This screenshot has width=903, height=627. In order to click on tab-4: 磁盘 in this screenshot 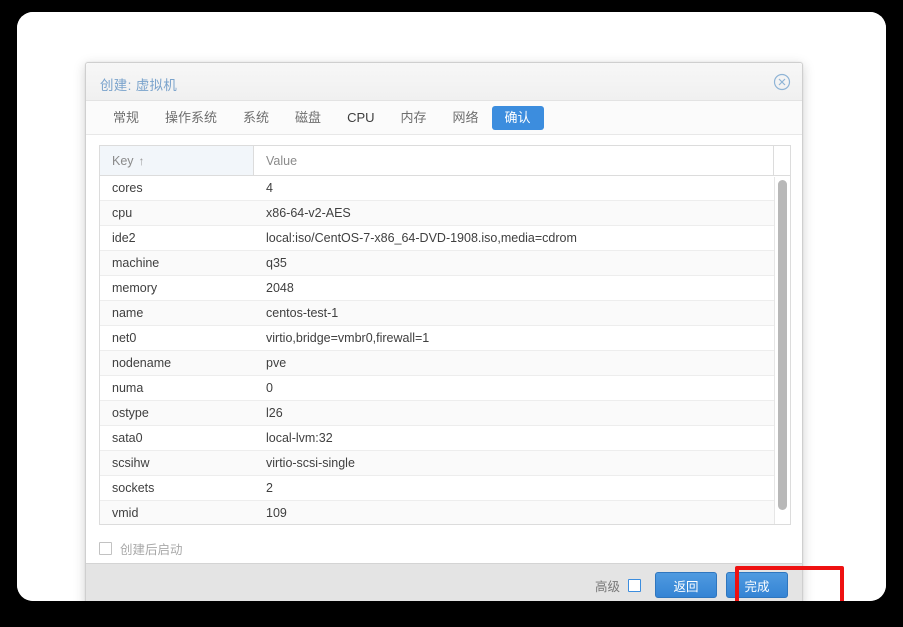, I will do `click(308, 118)`.